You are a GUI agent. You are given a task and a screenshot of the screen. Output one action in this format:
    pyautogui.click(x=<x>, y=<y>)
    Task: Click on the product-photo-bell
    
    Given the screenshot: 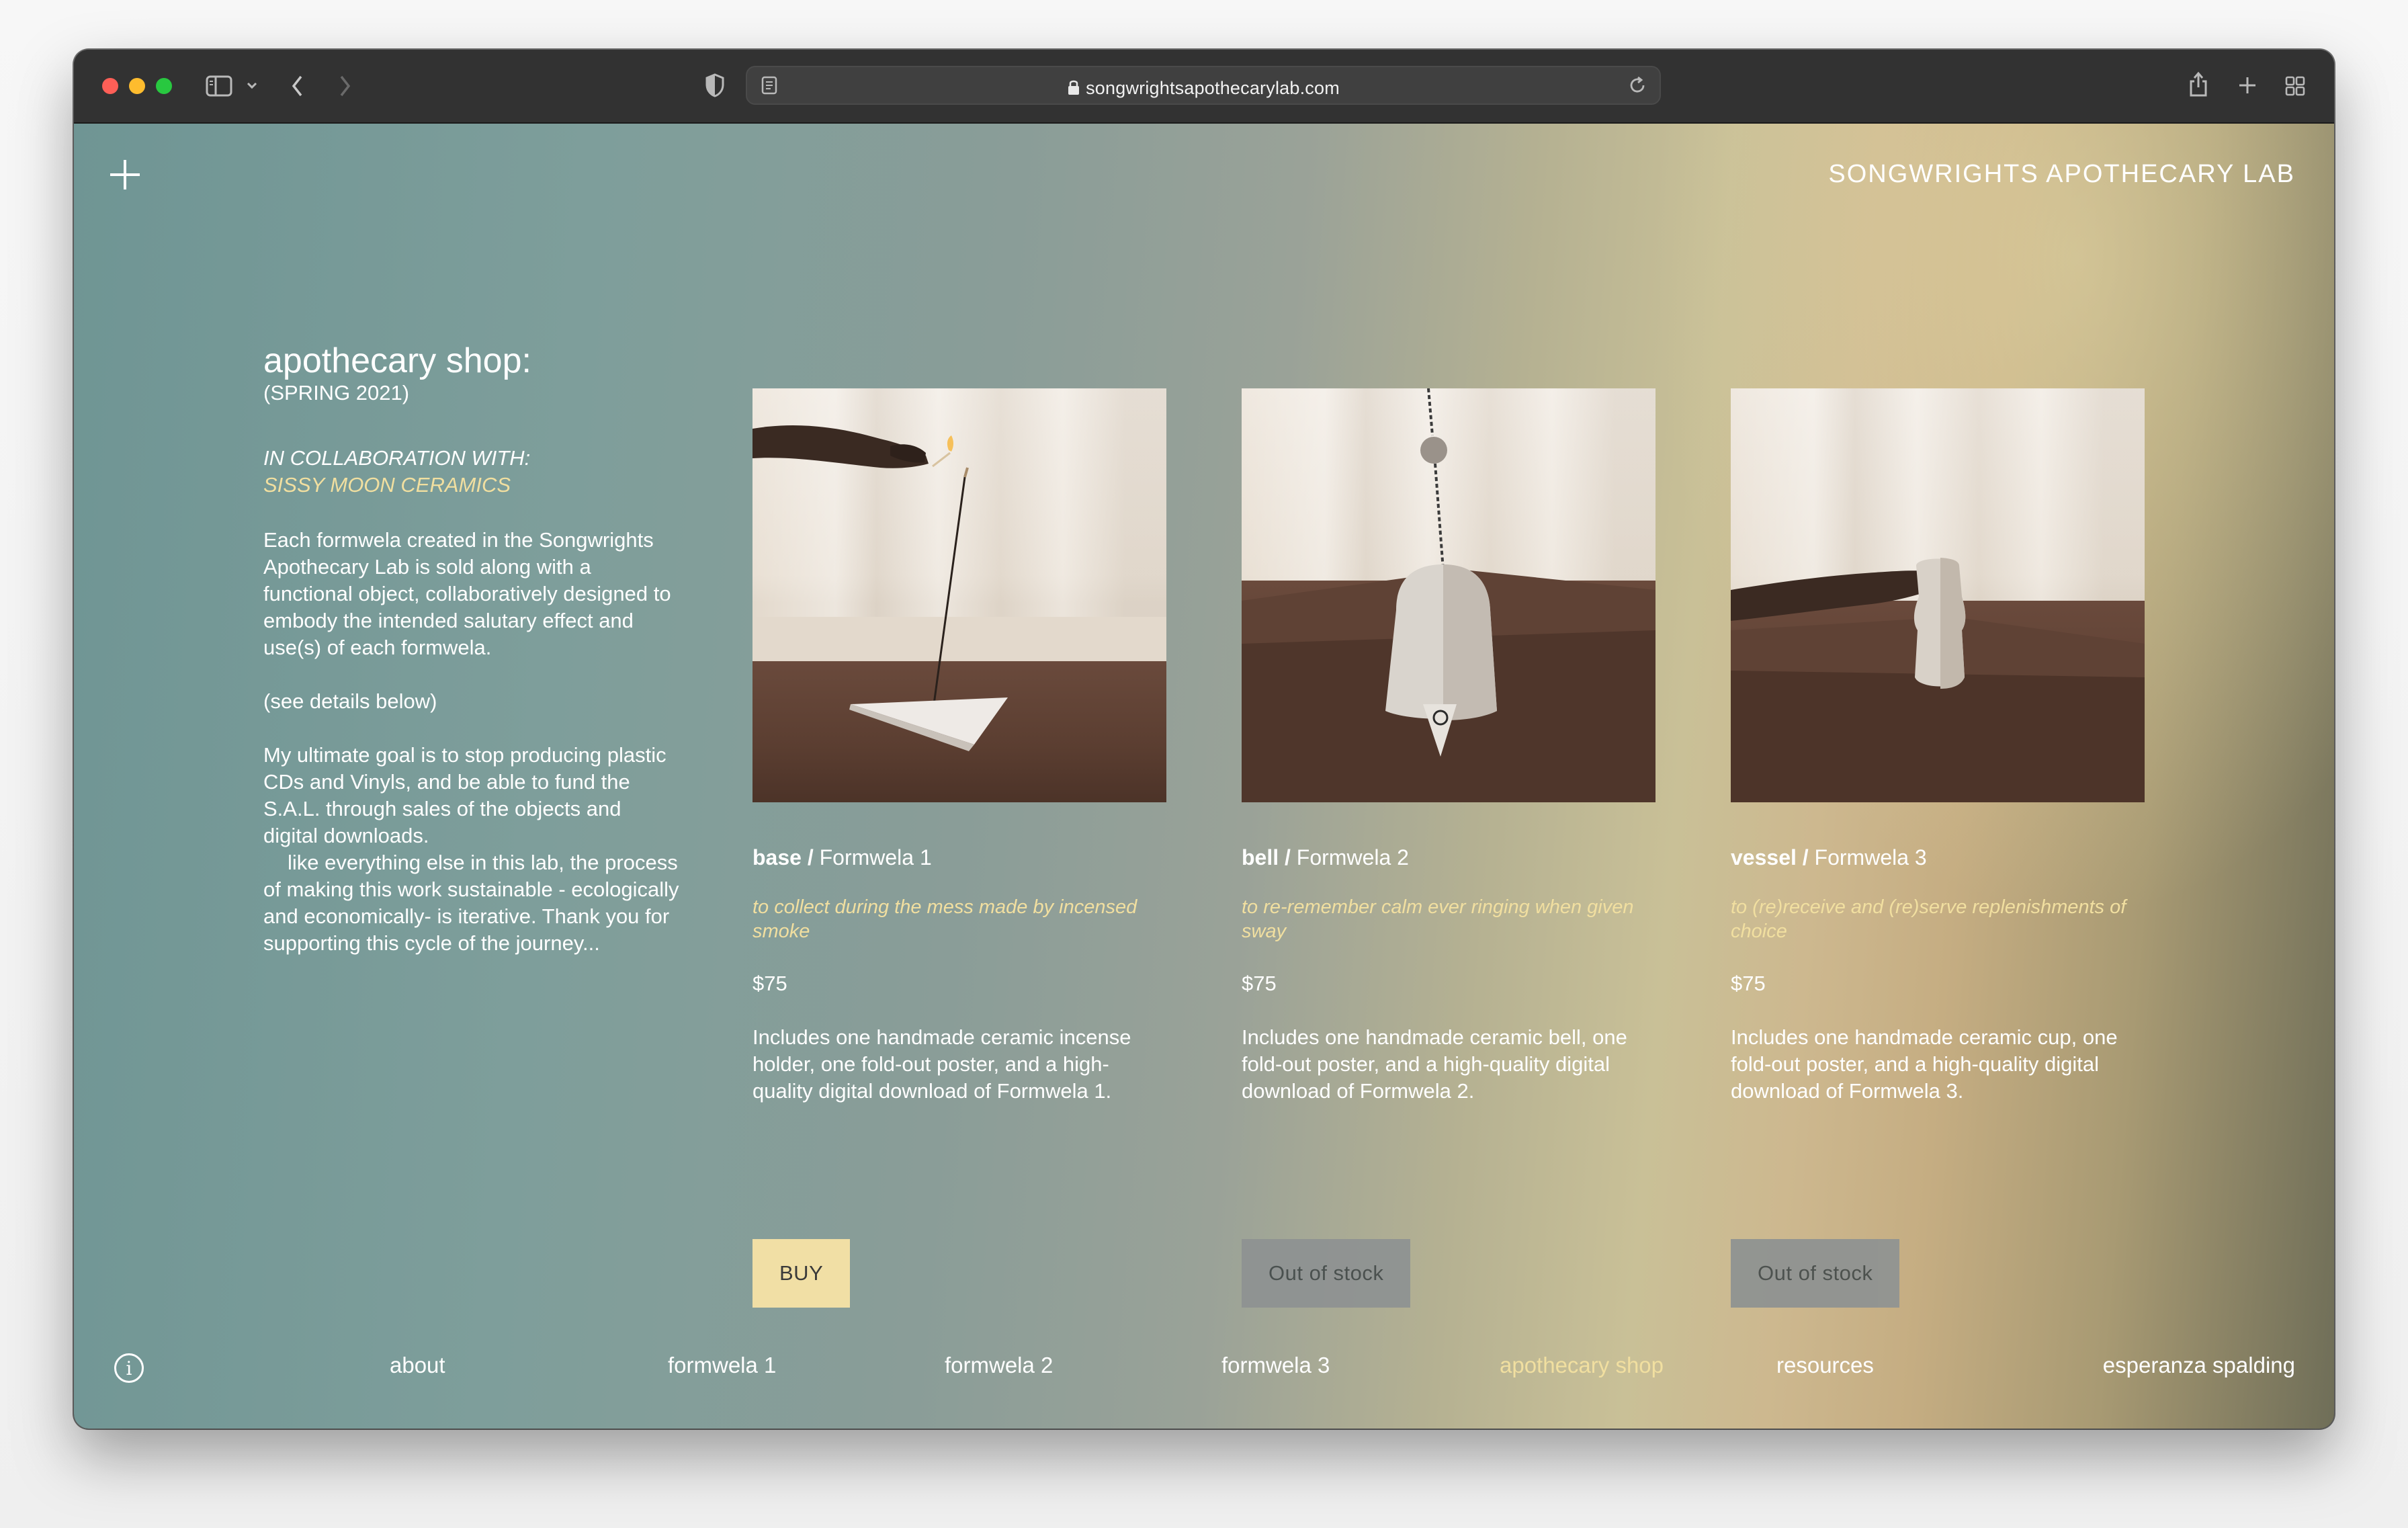 What is the action you would take?
    pyautogui.click(x=1449, y=595)
    